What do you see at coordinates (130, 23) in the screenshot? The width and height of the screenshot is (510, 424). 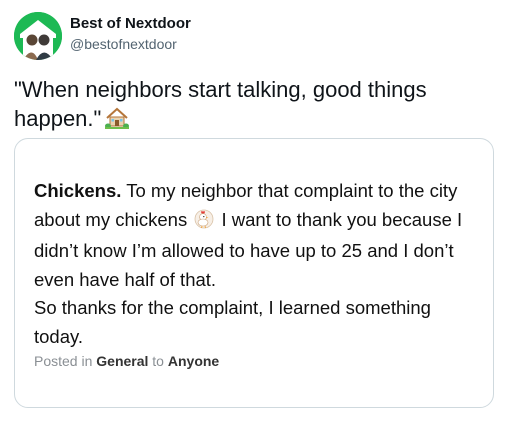 I see `author-name: Best of Nextdoor` at bounding box center [130, 23].